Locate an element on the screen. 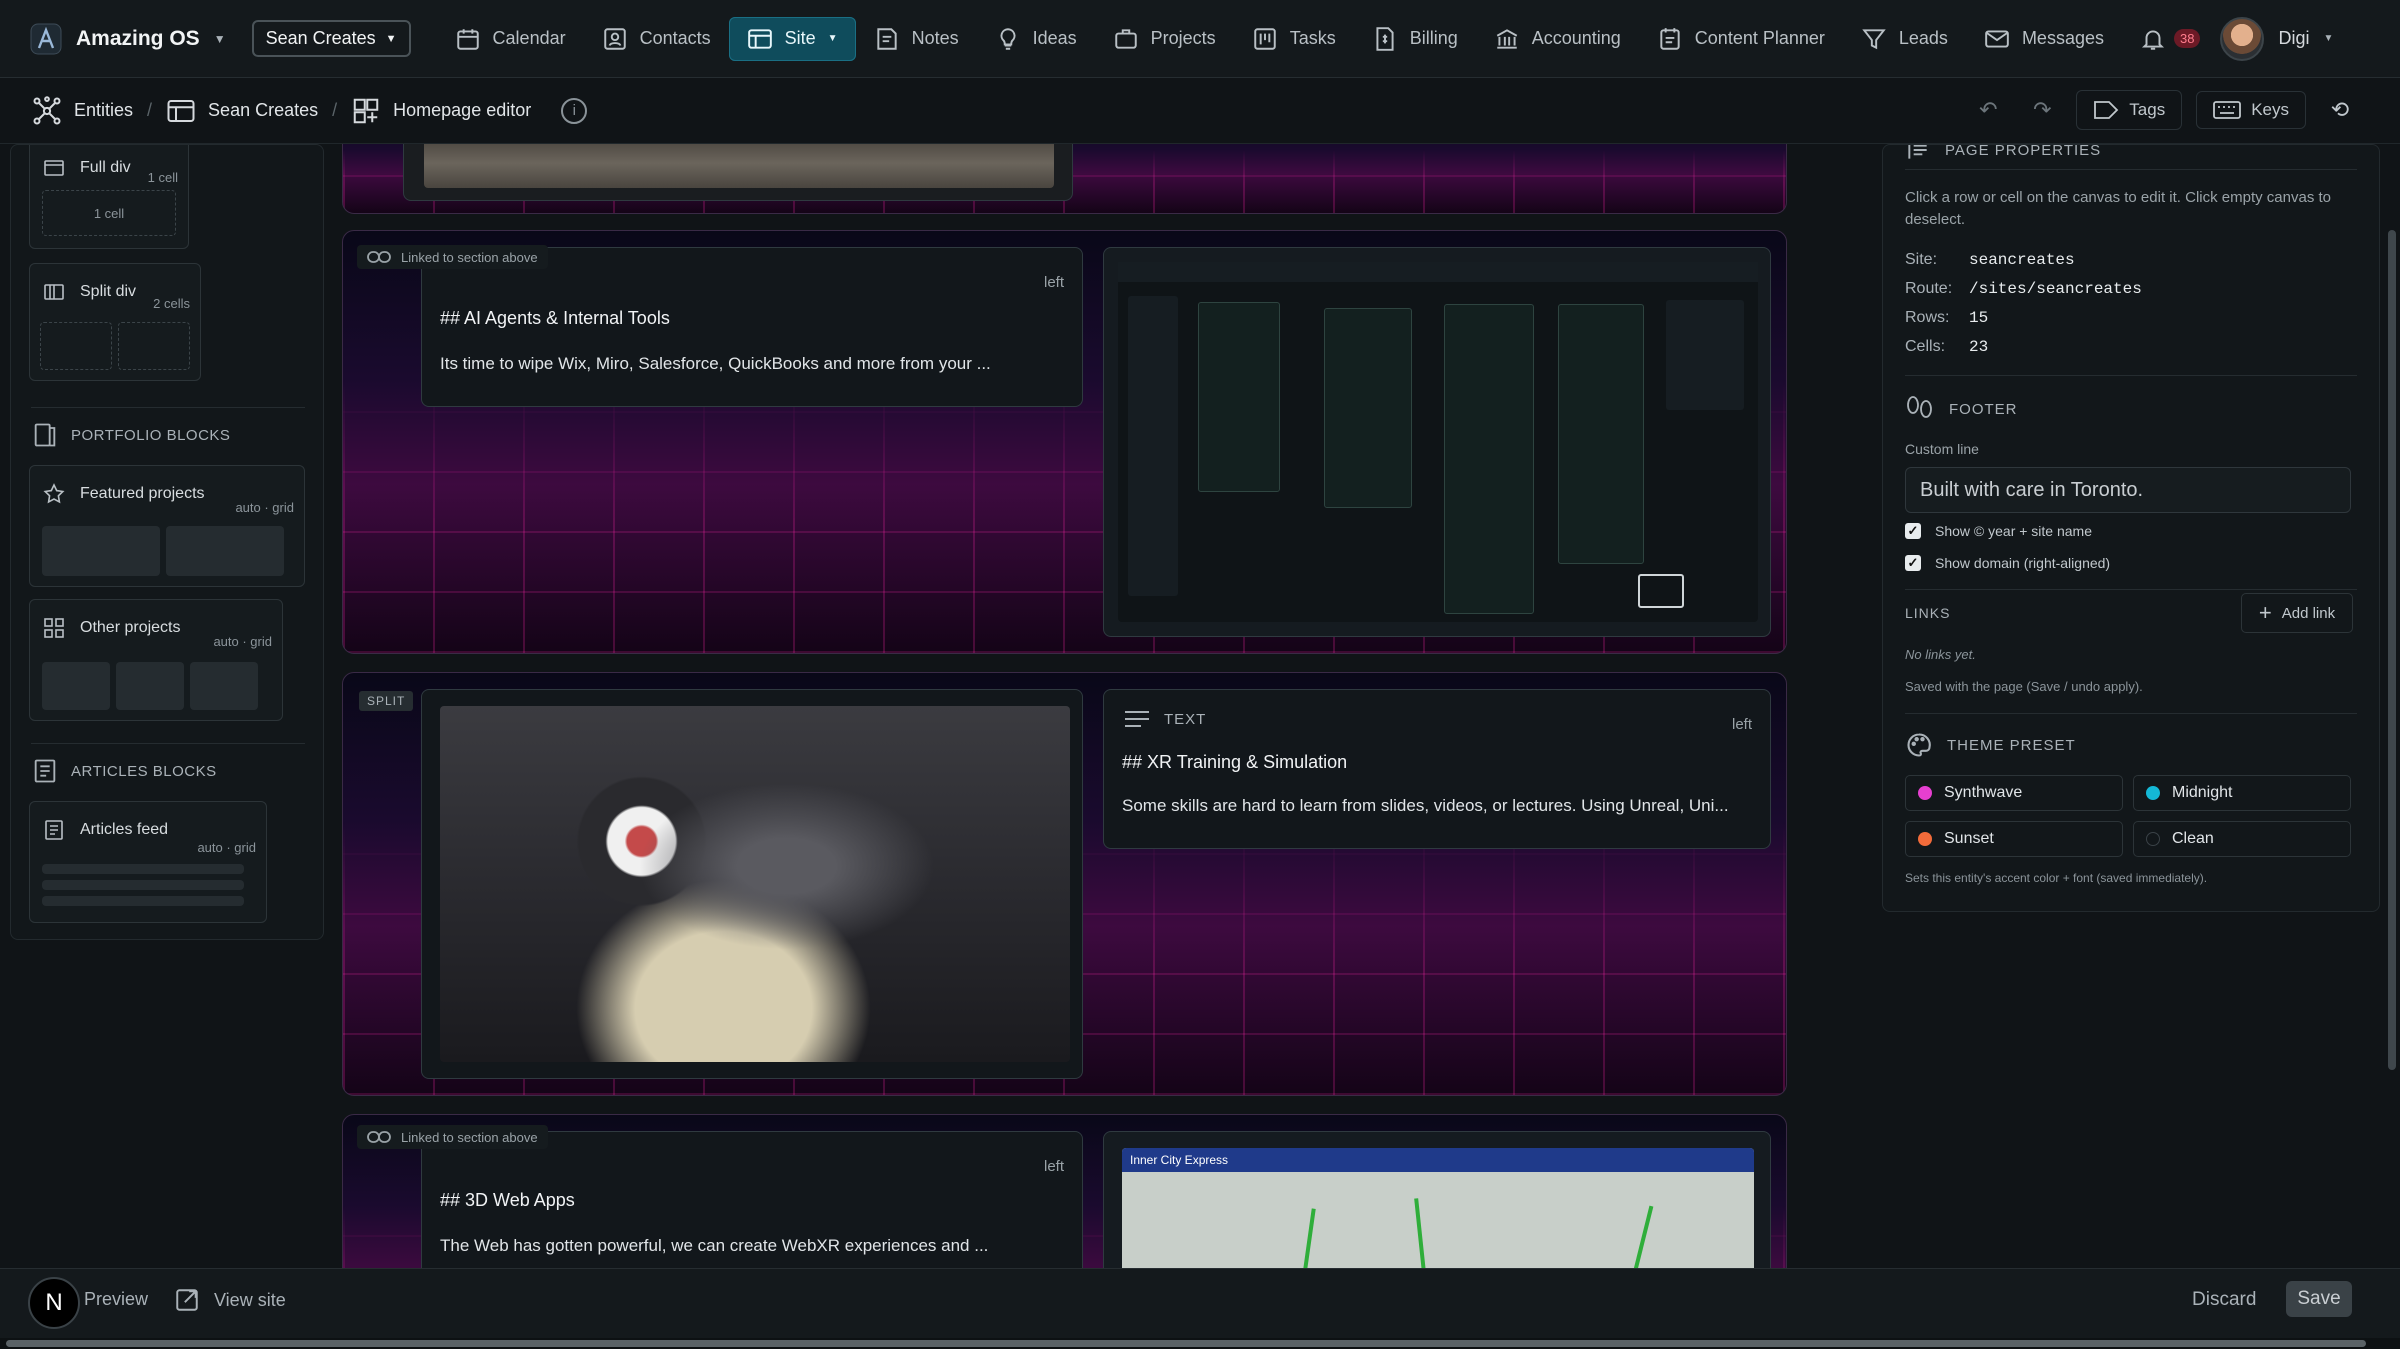 The height and width of the screenshot is (1349, 2400). block-meta: auto · grid is located at coordinates (226, 847).